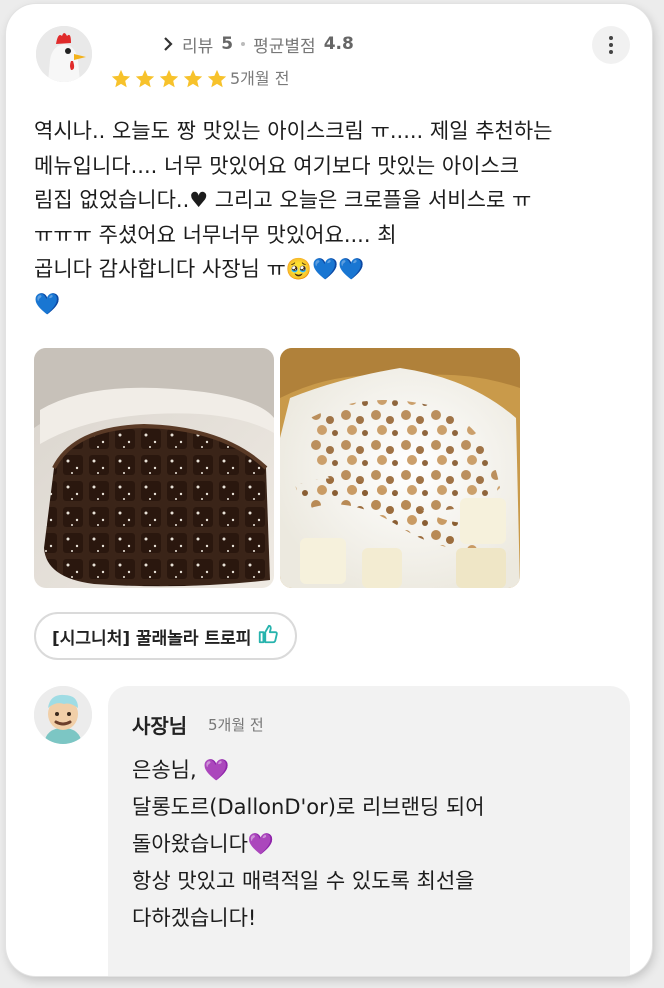 The width and height of the screenshot is (664, 988). What do you see at coordinates (154, 468) in the screenshot?
I see `review-photo-croffle` at bounding box center [154, 468].